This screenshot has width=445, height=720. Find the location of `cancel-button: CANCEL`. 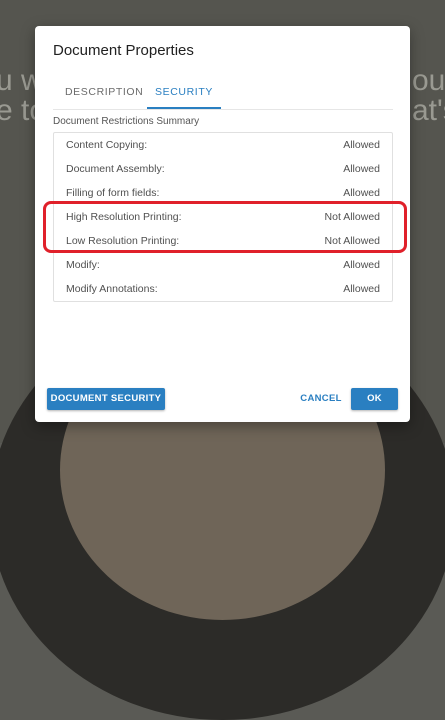

cancel-button: CANCEL is located at coordinates (321, 399).